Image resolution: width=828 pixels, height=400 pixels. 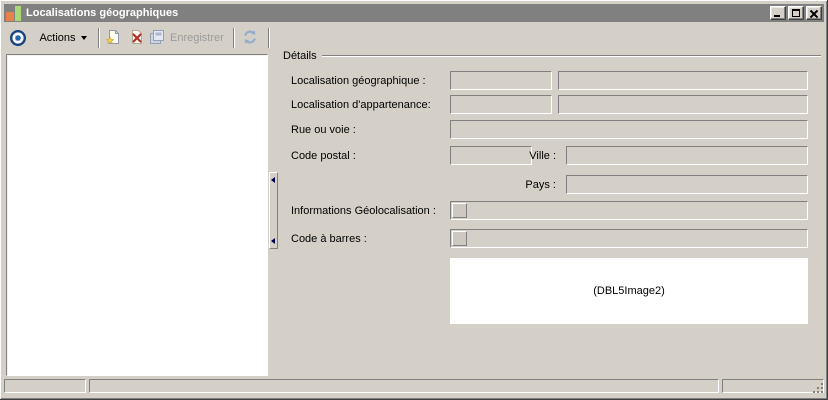 What do you see at coordinates (501, 104) in the screenshot?
I see `localisation-appartenance-code-input` at bounding box center [501, 104].